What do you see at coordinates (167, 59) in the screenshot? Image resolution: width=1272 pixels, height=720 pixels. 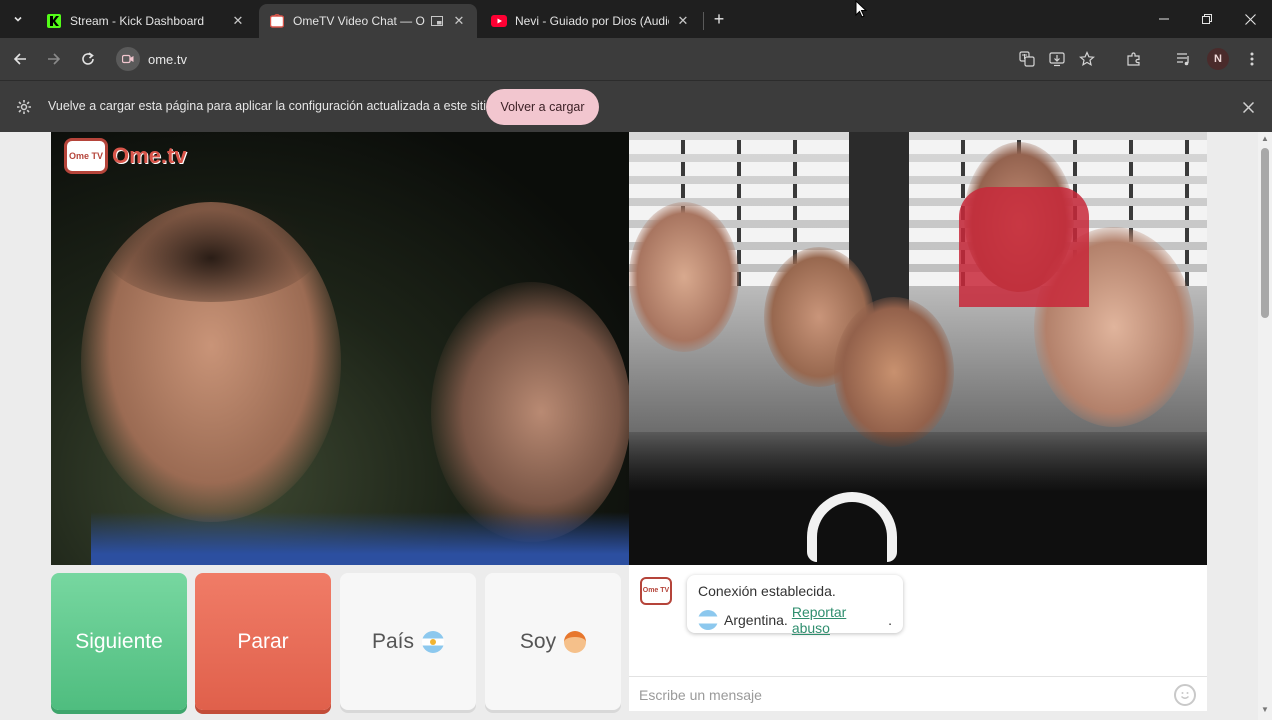 I see `url-text: ome.tv` at bounding box center [167, 59].